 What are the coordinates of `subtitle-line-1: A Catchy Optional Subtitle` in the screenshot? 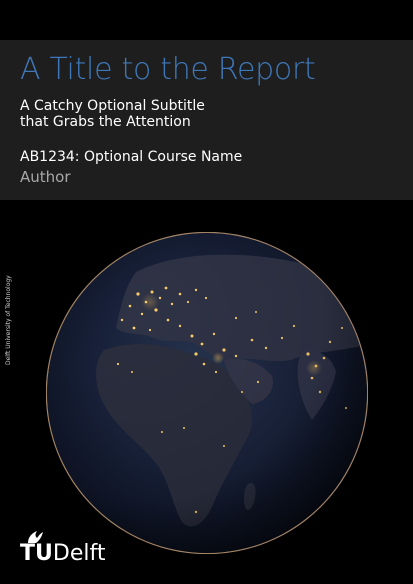 It's located at (112, 106).